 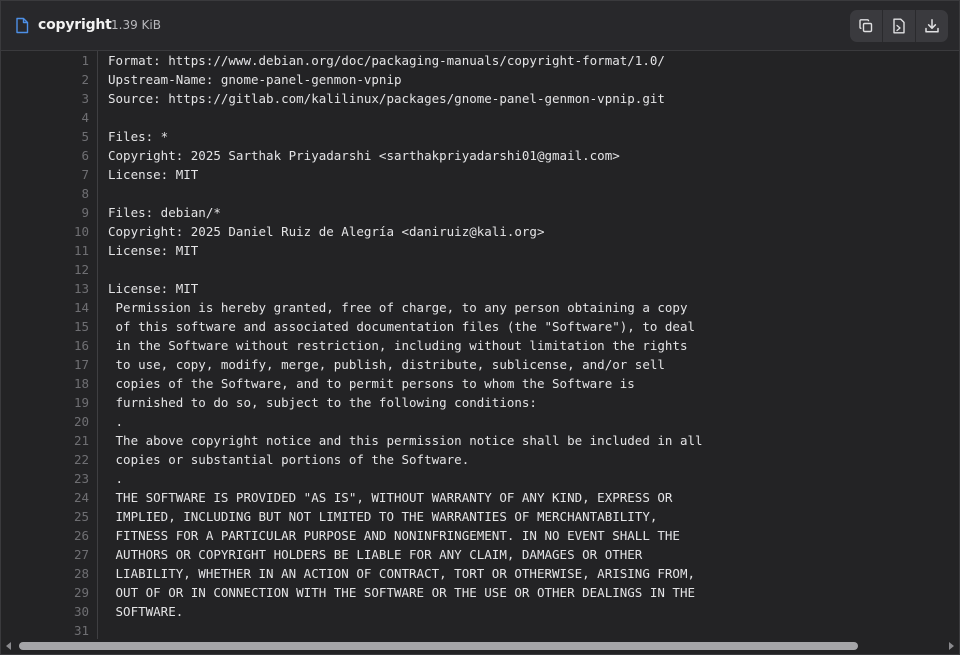 I want to click on code-line: 7 License: MIT, so click(x=480, y=174).